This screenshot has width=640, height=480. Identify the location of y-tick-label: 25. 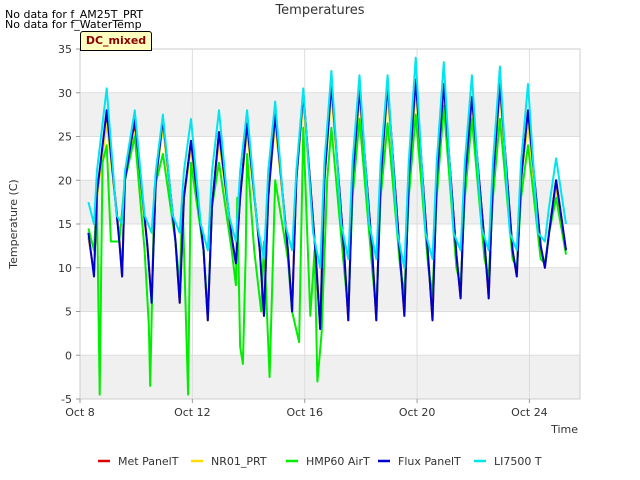
(65, 137).